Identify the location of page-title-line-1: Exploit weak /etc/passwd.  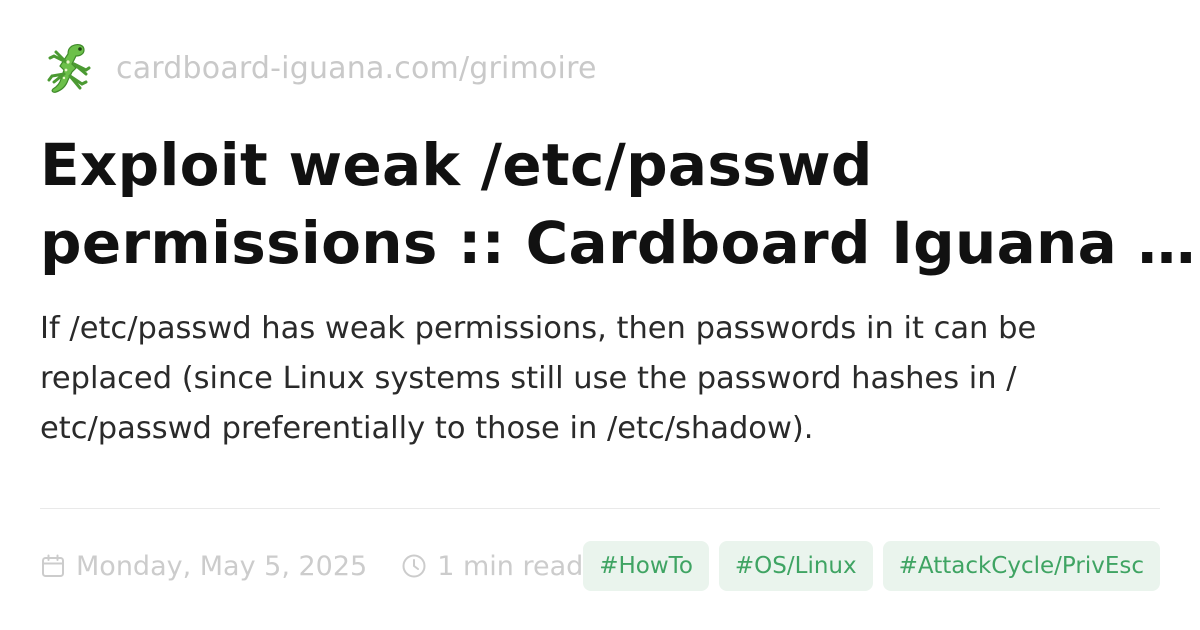
(456, 165).